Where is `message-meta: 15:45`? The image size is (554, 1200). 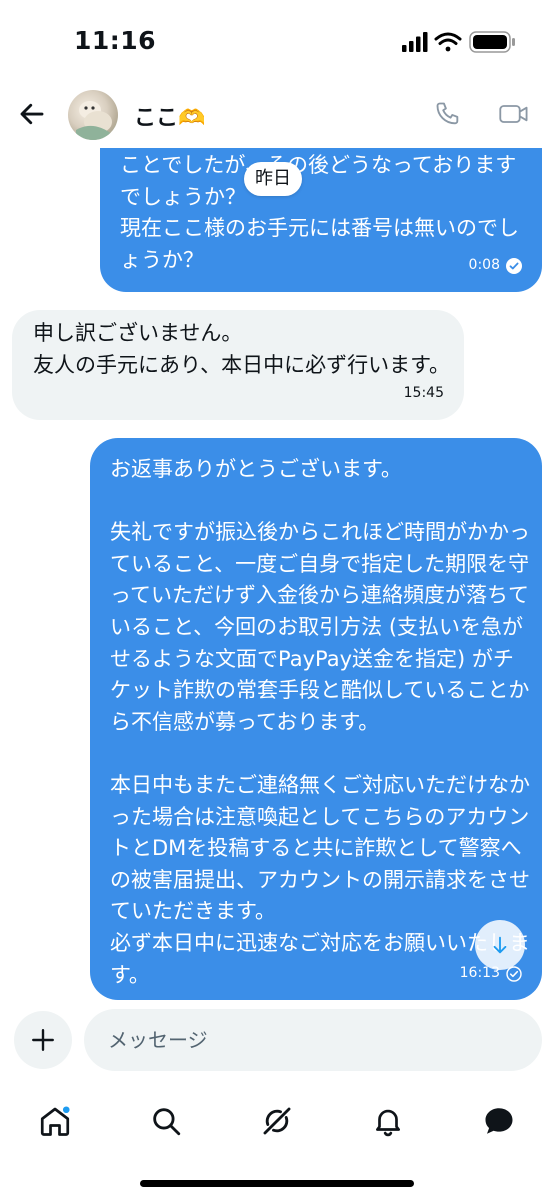
message-meta: 15:45 is located at coordinates (424, 394).